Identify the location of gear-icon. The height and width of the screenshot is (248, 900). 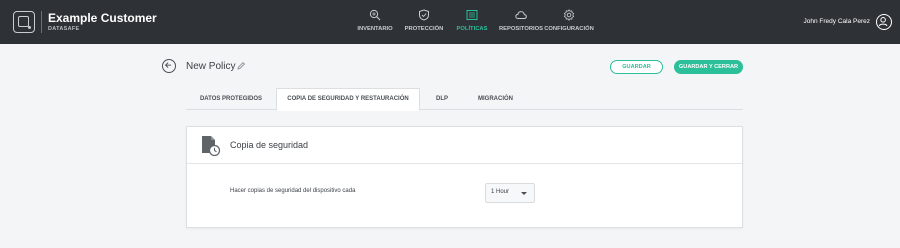
(569, 15).